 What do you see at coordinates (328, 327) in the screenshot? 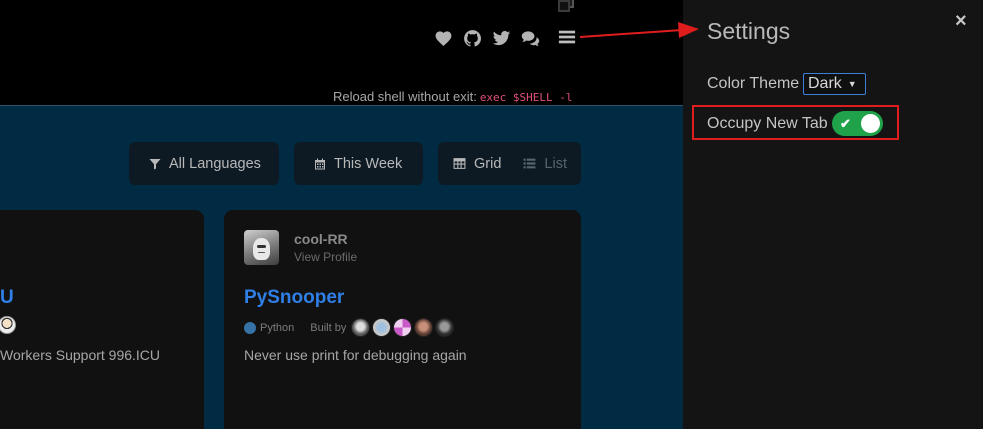
I see `built-by-label: Built by` at bounding box center [328, 327].